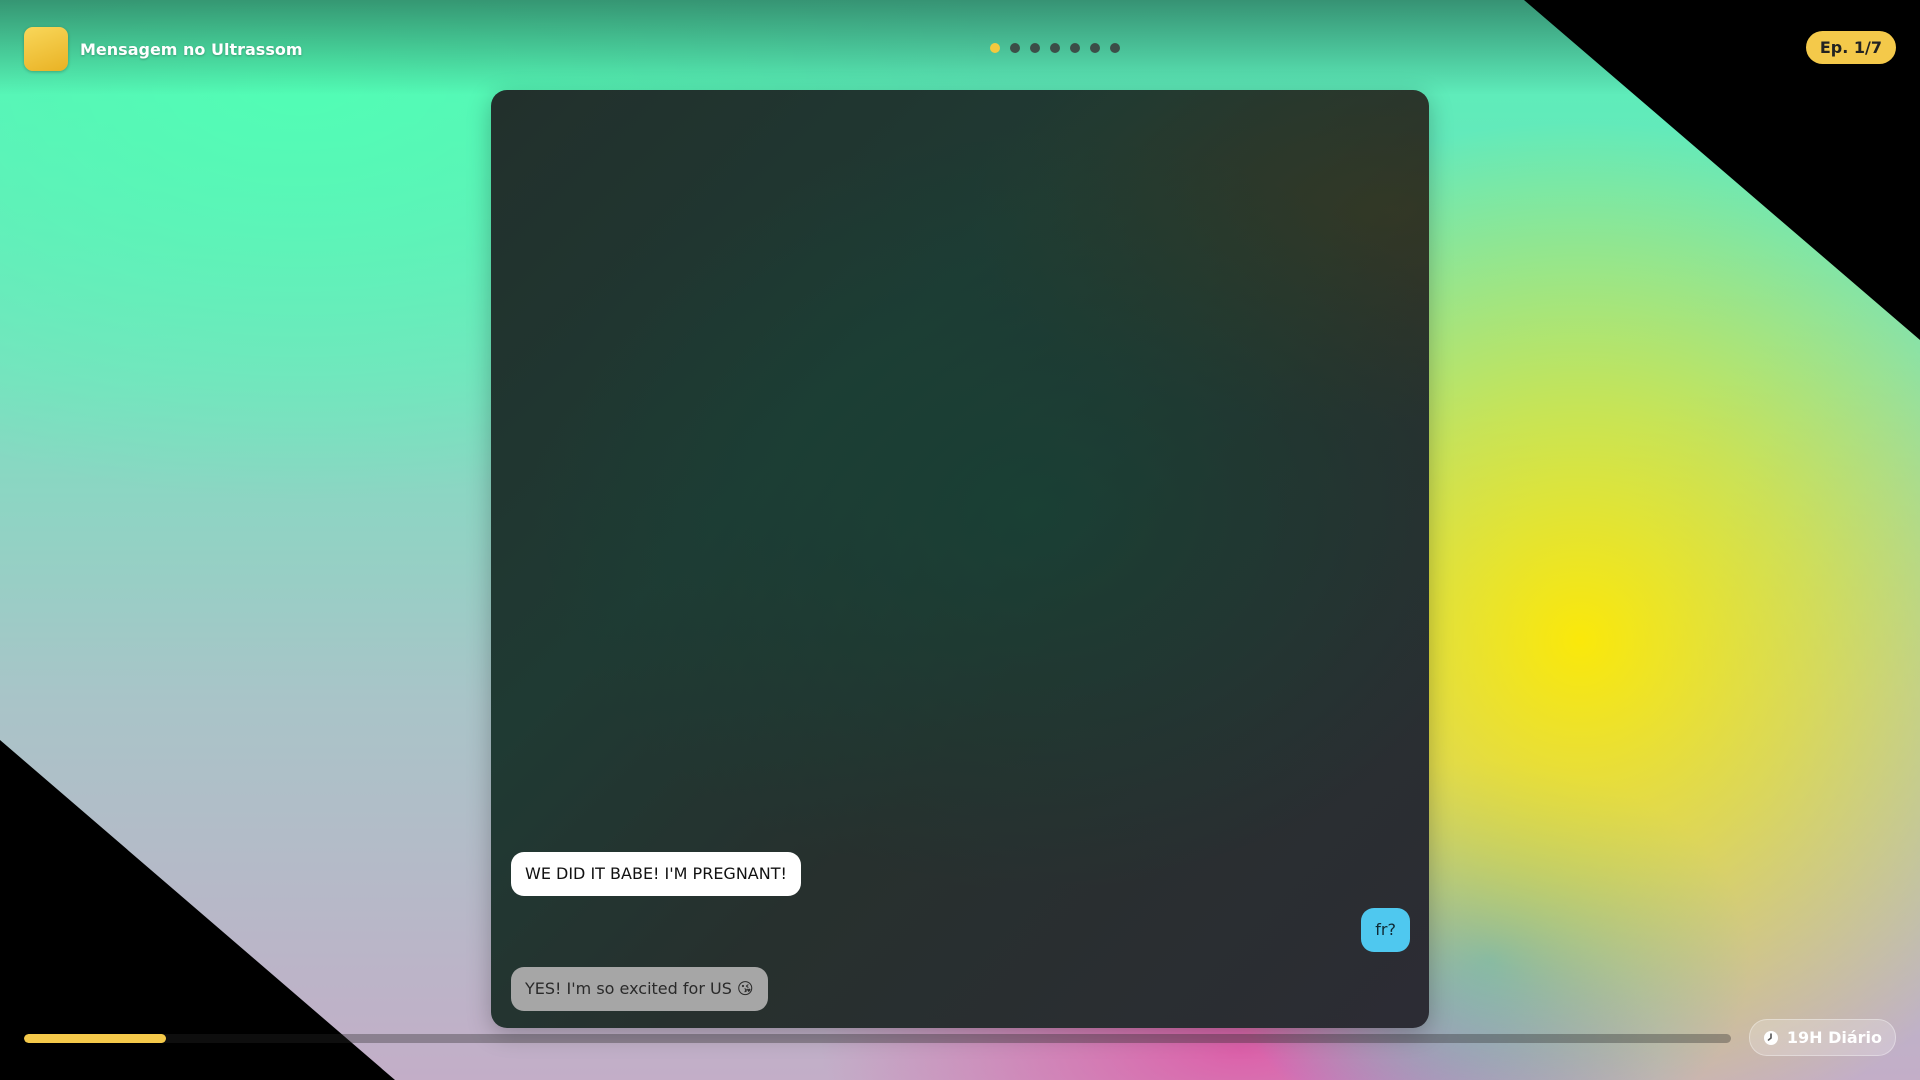  I want to click on episode-pagination, so click(1055, 48).